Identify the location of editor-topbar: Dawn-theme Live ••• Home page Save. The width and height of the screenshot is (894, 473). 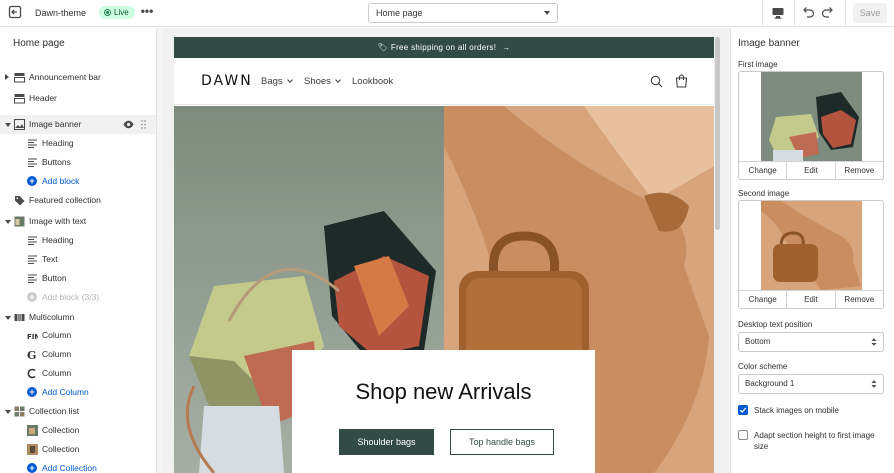
(447, 13).